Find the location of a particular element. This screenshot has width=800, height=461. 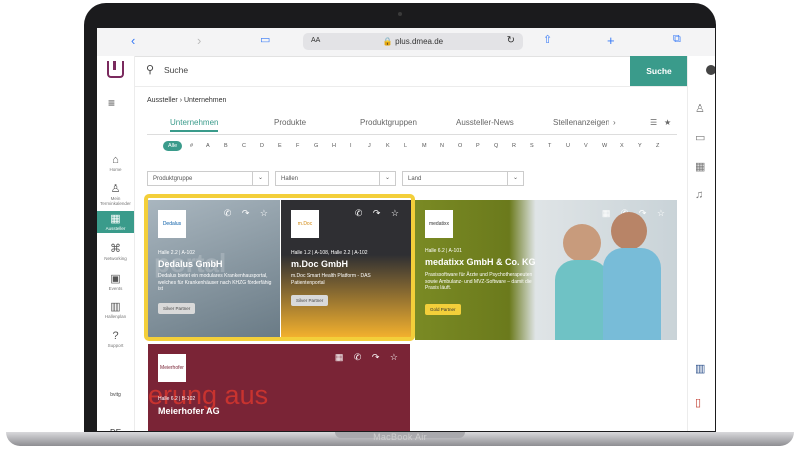

share-icon: ⇧ is located at coordinates (547, 39).